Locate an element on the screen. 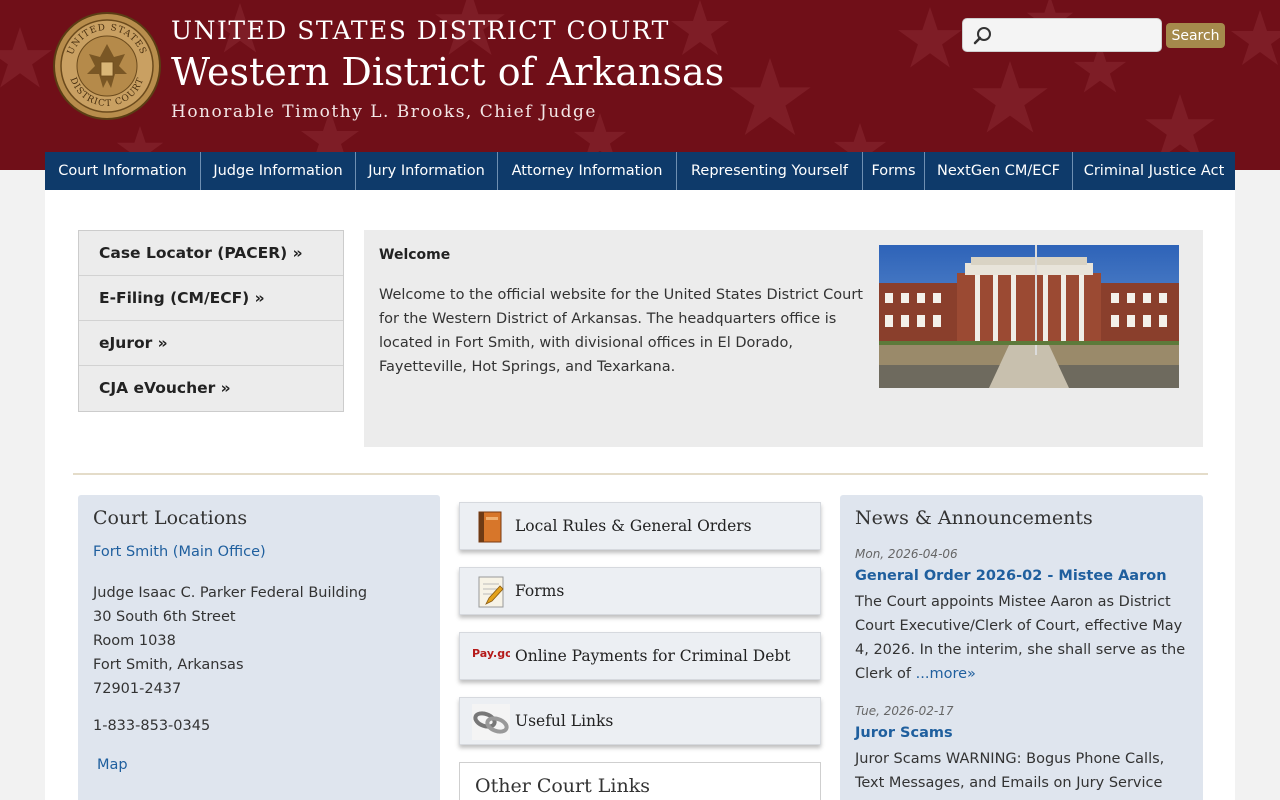  other-court-links-title: Other Court Links is located at coordinates (562, 786).